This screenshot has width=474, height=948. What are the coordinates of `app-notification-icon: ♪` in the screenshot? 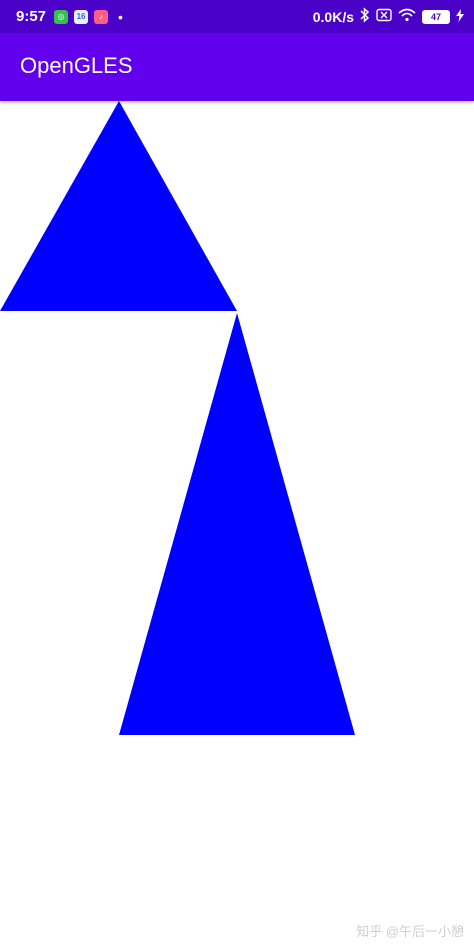 It's located at (101, 16).